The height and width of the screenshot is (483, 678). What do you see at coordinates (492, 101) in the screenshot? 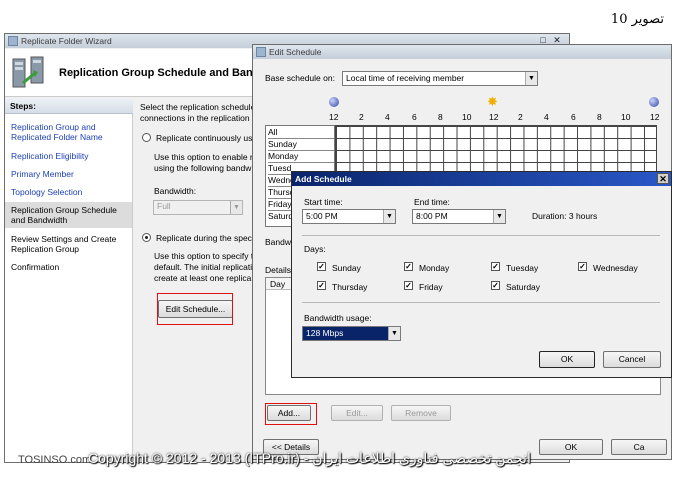
I see `sun-icon: ✸` at bounding box center [492, 101].